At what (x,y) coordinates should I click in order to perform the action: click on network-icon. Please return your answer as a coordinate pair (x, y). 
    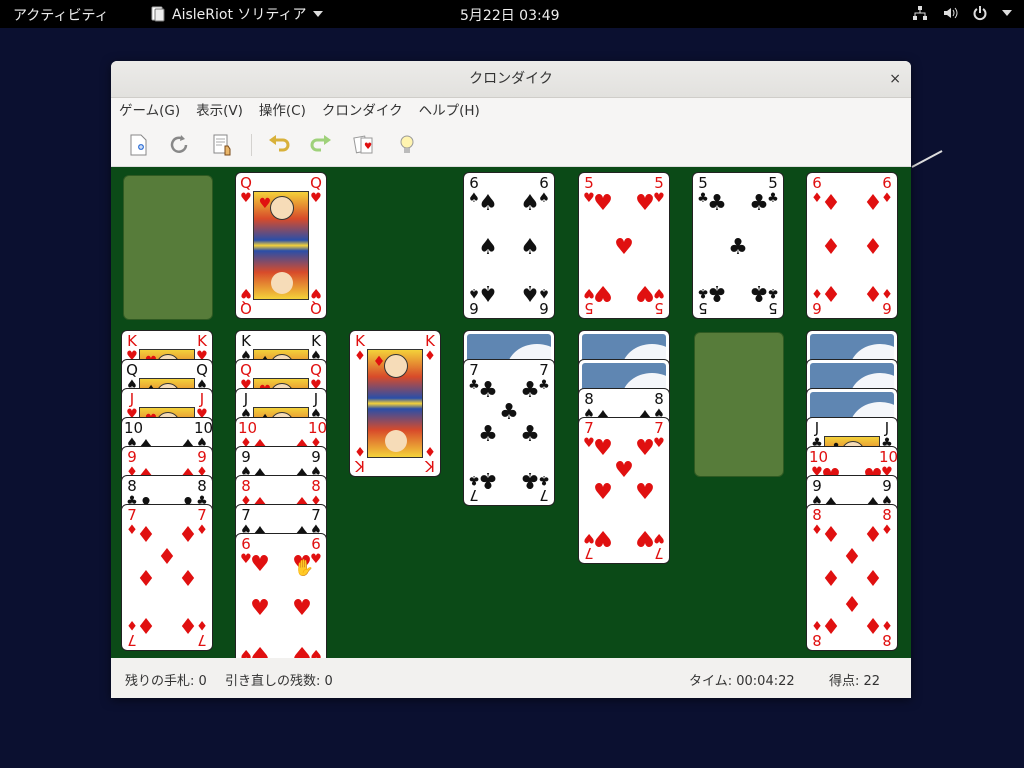
    Looking at the image, I should click on (920, 13).